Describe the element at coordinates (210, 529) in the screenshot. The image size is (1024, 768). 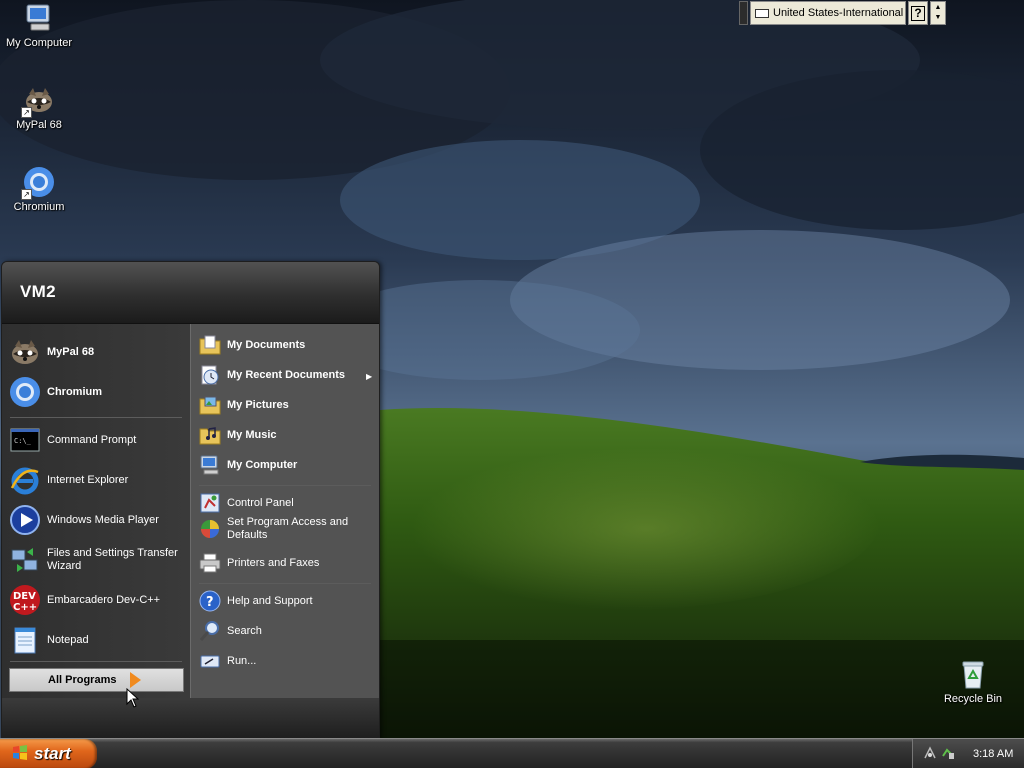
I see `program-access-icon` at that location.